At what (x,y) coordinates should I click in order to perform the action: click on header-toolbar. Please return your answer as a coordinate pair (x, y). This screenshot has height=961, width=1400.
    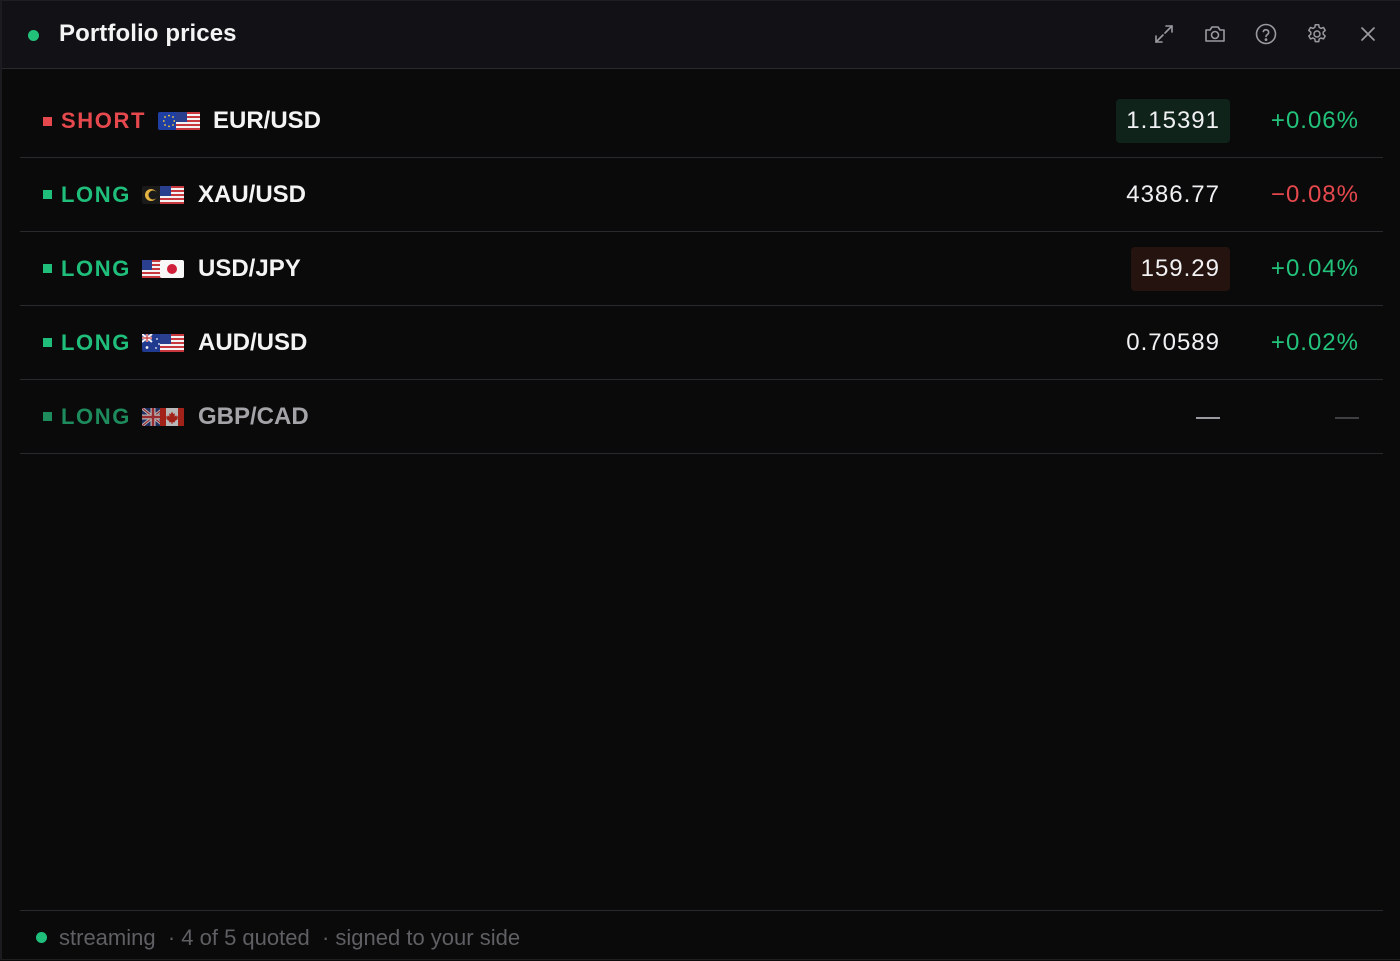
    Looking at the image, I should click on (1266, 34).